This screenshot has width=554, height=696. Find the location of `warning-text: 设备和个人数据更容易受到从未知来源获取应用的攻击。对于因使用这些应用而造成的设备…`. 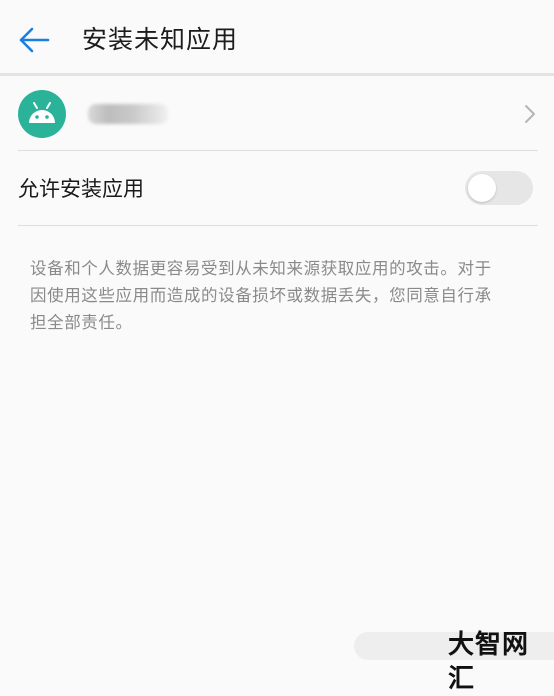

warning-text: 设备和个人数据更容易受到从未知来源获取应用的攻击。对于因使用这些应用而造成的设备… is located at coordinates (261, 295).